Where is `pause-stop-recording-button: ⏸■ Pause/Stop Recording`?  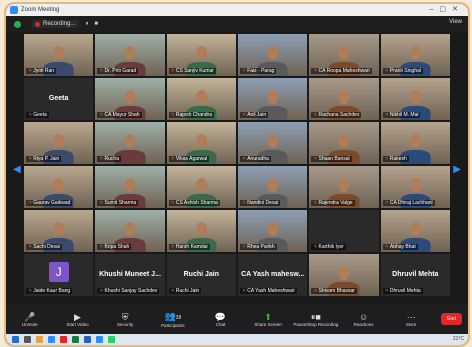
pause-stop-recording-button: ⏸■ Pause/Stop Recording is located at coordinates (316, 319).